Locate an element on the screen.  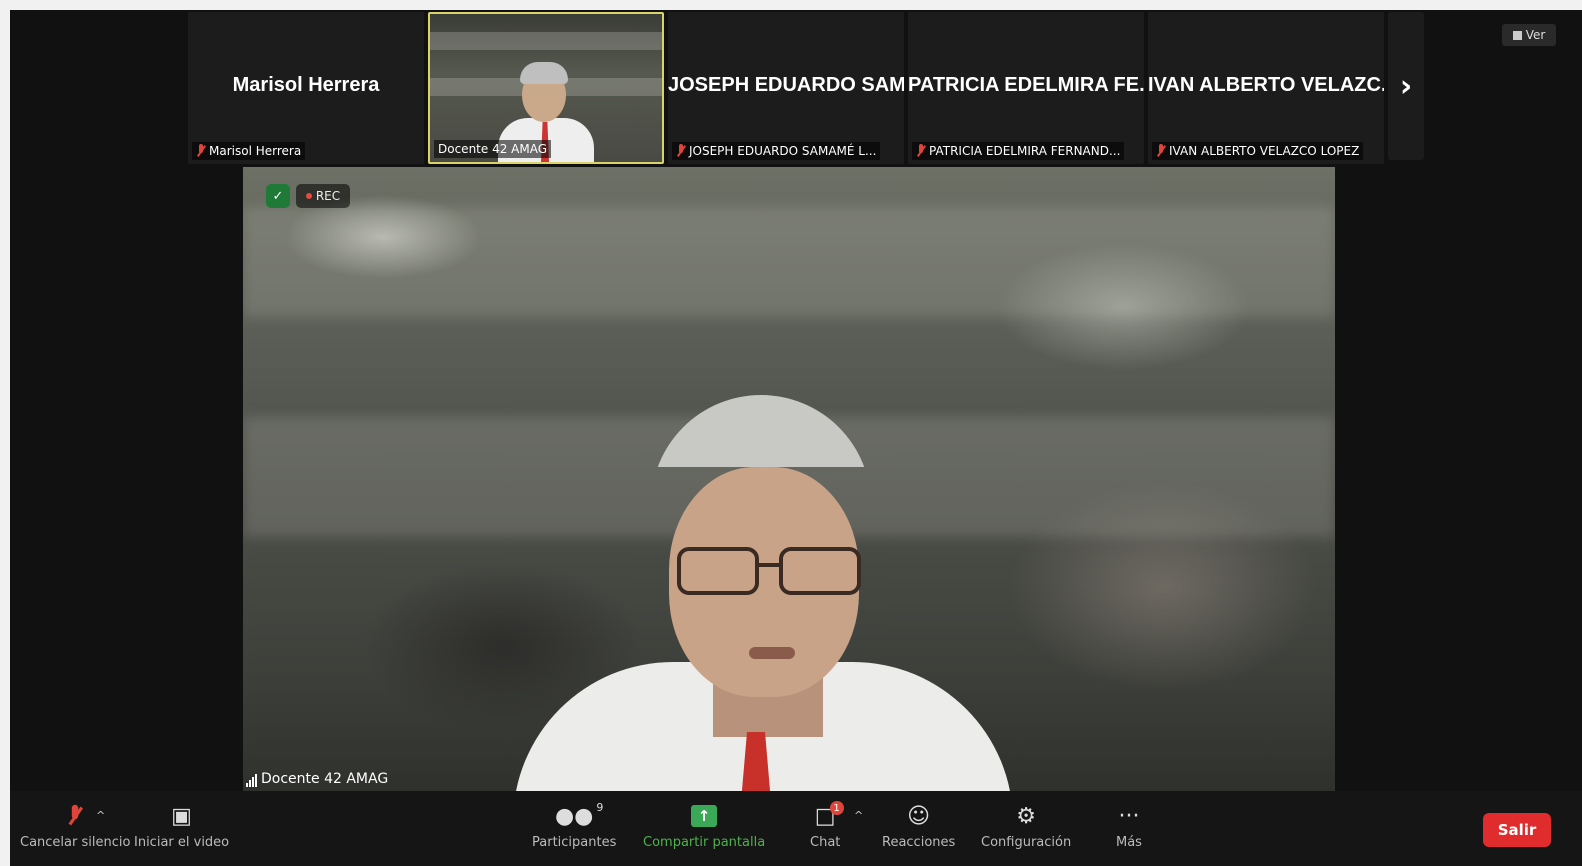
participant-label-text: IVAN ALBERTO VELAZCO LOPEZ is located at coordinates (1264, 151).